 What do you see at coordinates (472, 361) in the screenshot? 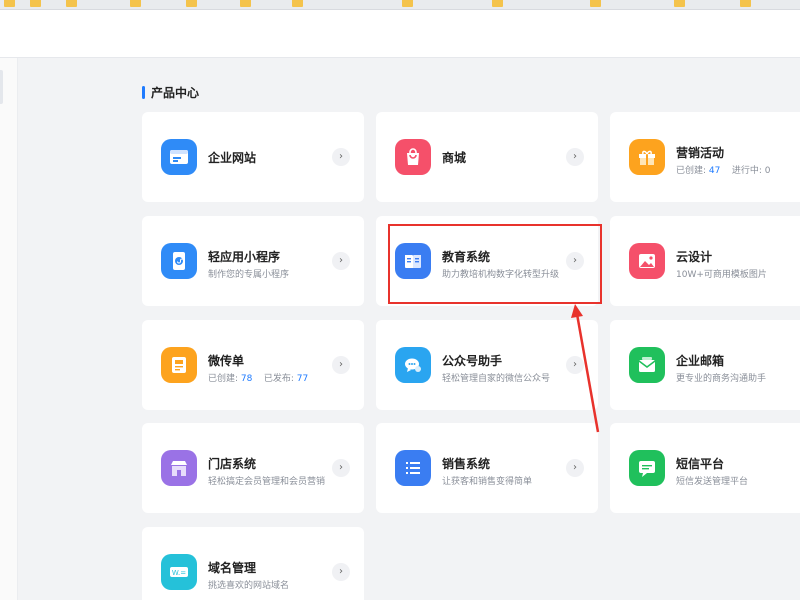
I see `card-title: 公众号助手` at bounding box center [472, 361].